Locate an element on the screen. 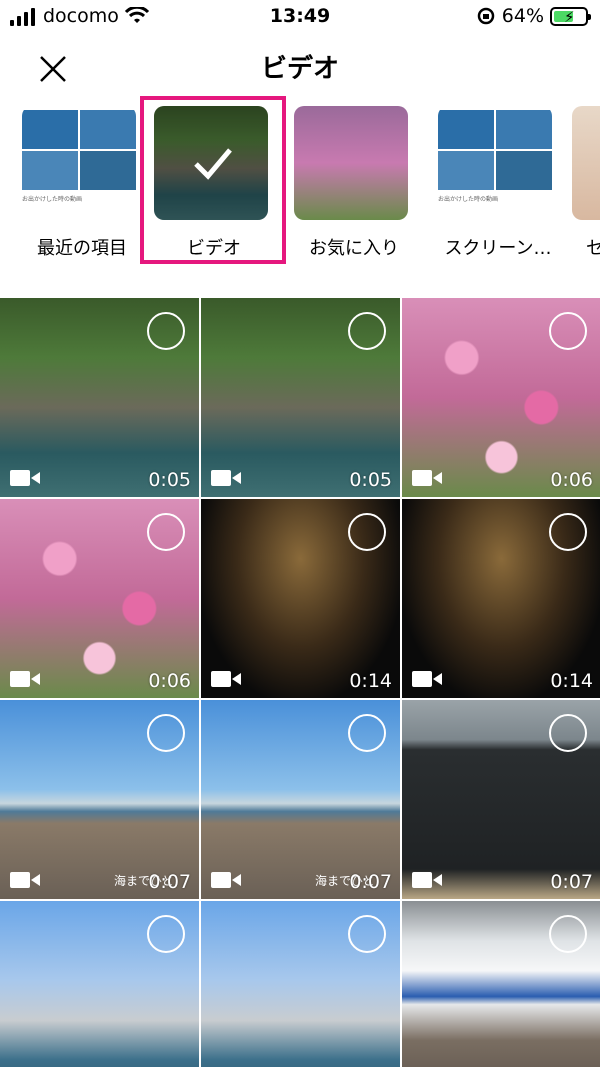  album-label: 最近の項目 is located at coordinates (82, 248).